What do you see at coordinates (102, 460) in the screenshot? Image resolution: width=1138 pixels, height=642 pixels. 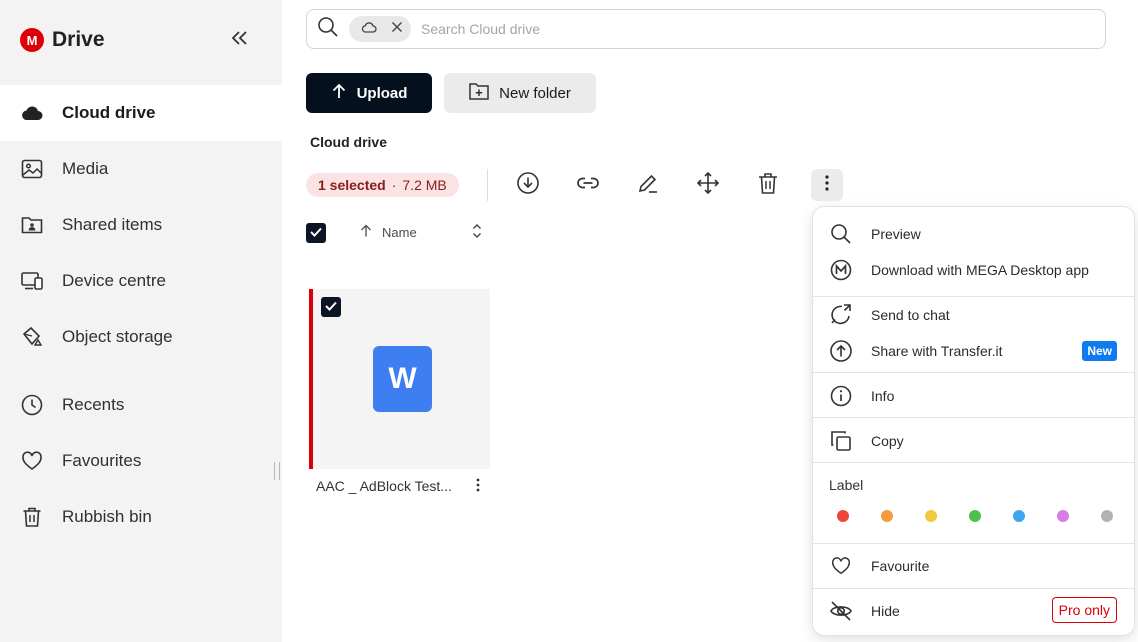 I see `sidebar-item-label: Favourites` at bounding box center [102, 460].